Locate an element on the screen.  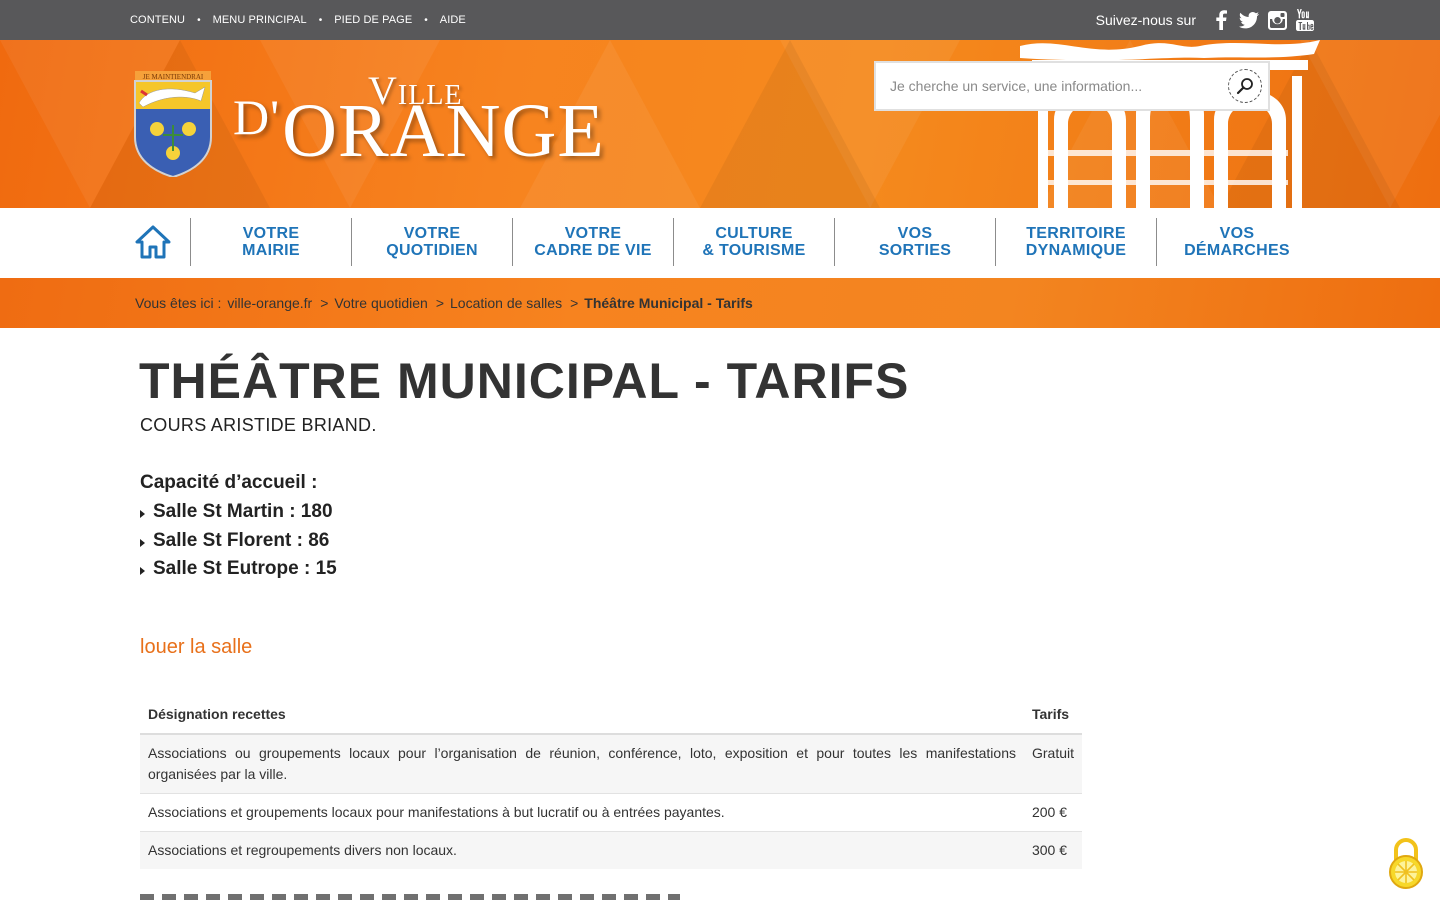
table-cell-tarif: 300 € is located at coordinates (1052, 850).